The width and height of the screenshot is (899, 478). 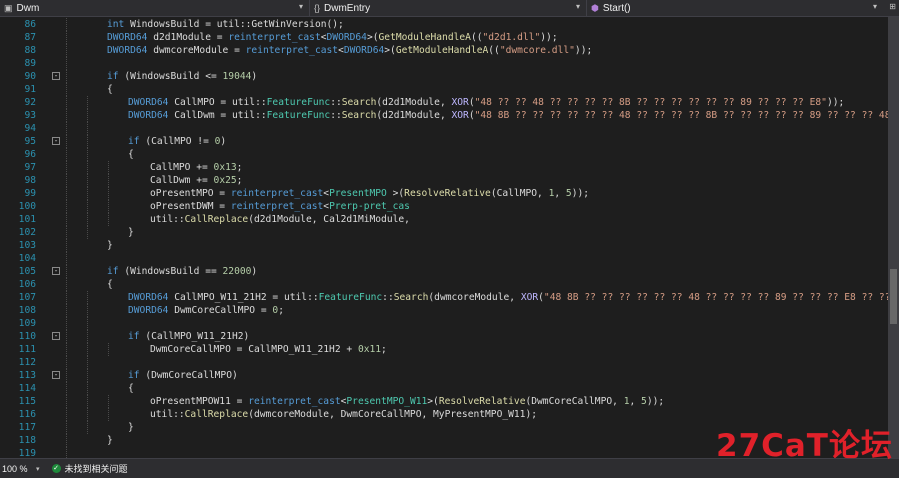 What do you see at coordinates (183, 375) in the screenshot?
I see `code-text: if (DwmCoreCallMPO)` at bounding box center [183, 375].